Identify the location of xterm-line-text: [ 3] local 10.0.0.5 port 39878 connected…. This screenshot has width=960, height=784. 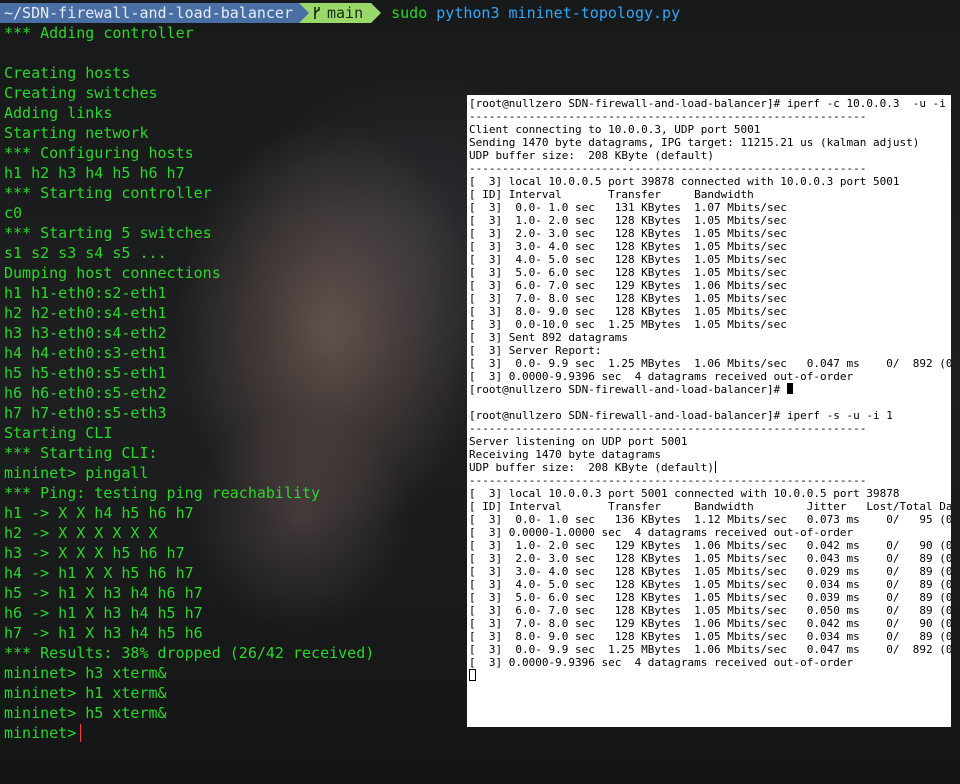
(684, 181).